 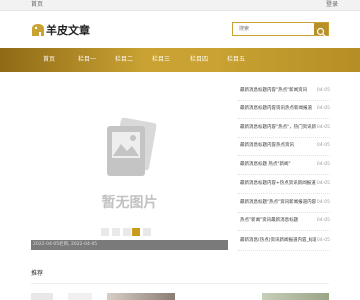 I want to click on news-item: 最新消息标题 热点"新闻" 04-05, so click(x=284, y=166).